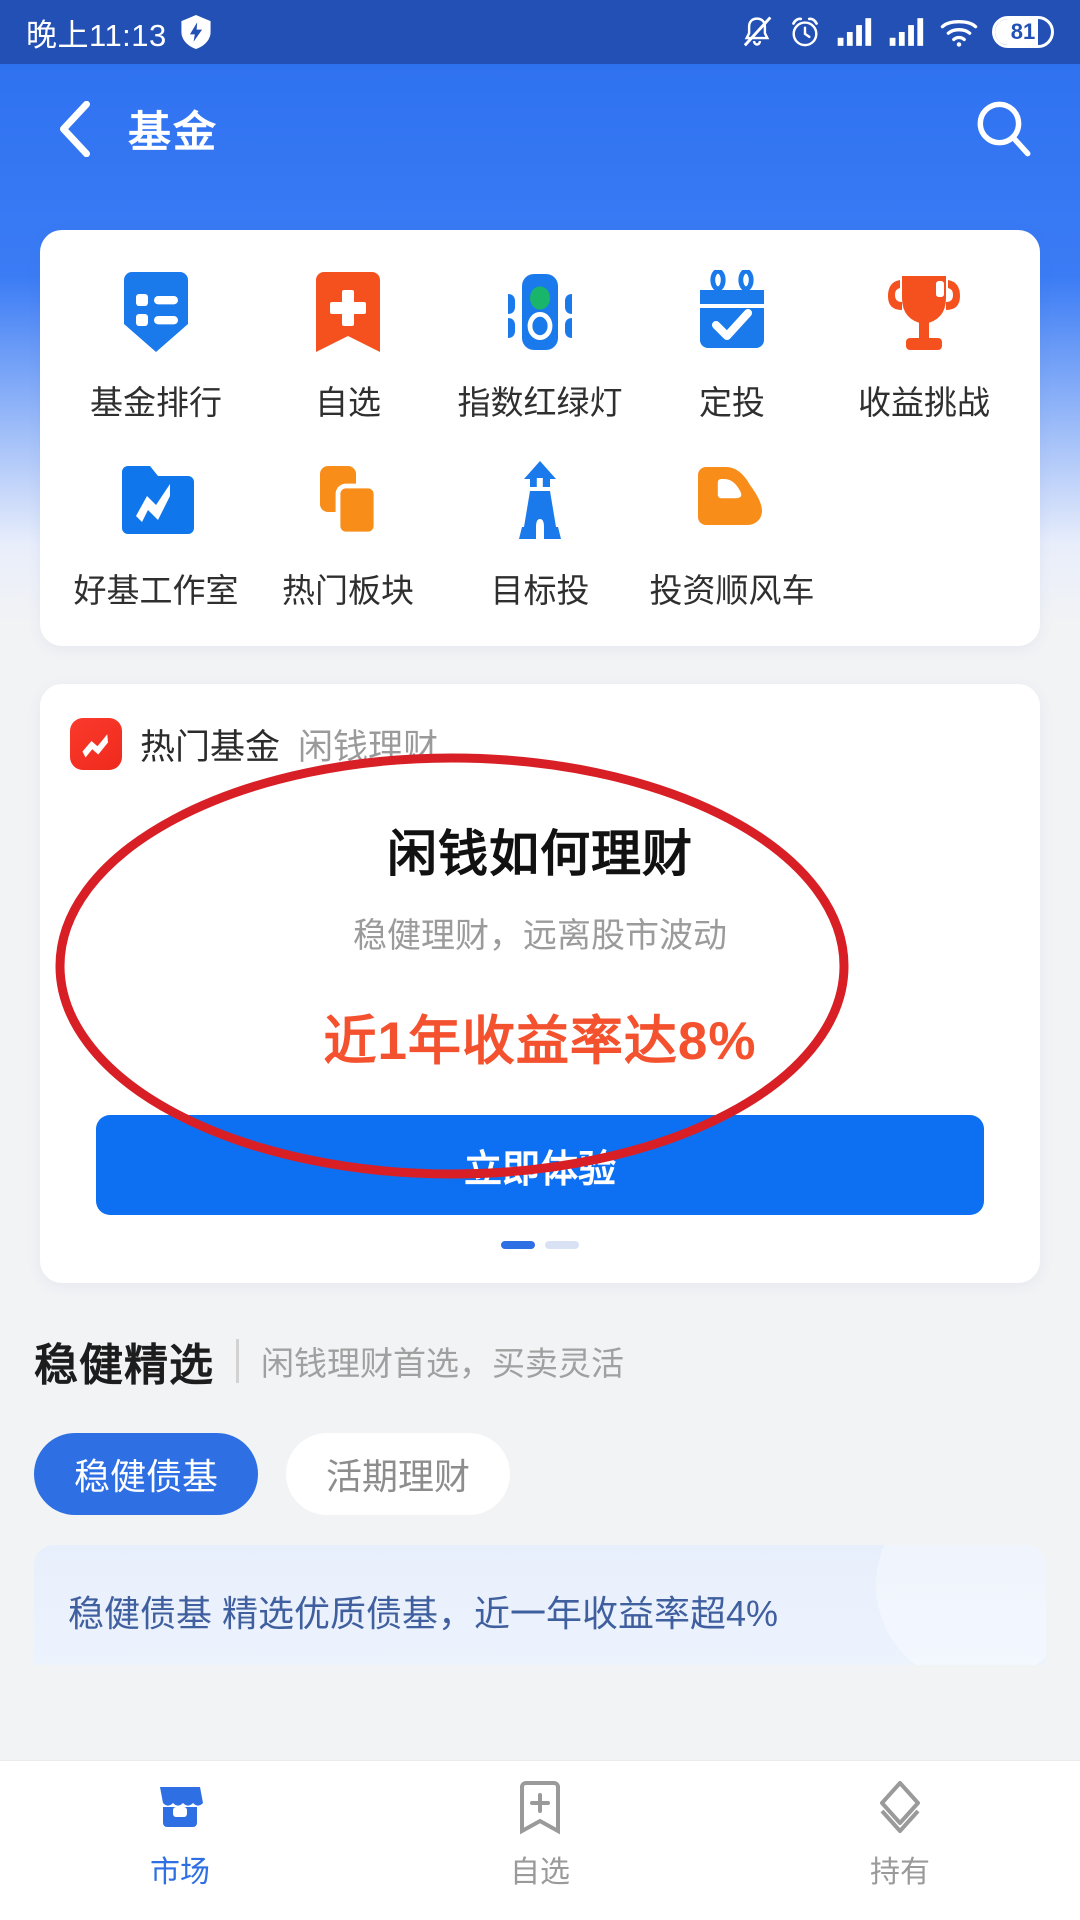 The width and height of the screenshot is (1080, 1920). What do you see at coordinates (518, 1245) in the screenshot?
I see `carousel-dot-active` at bounding box center [518, 1245].